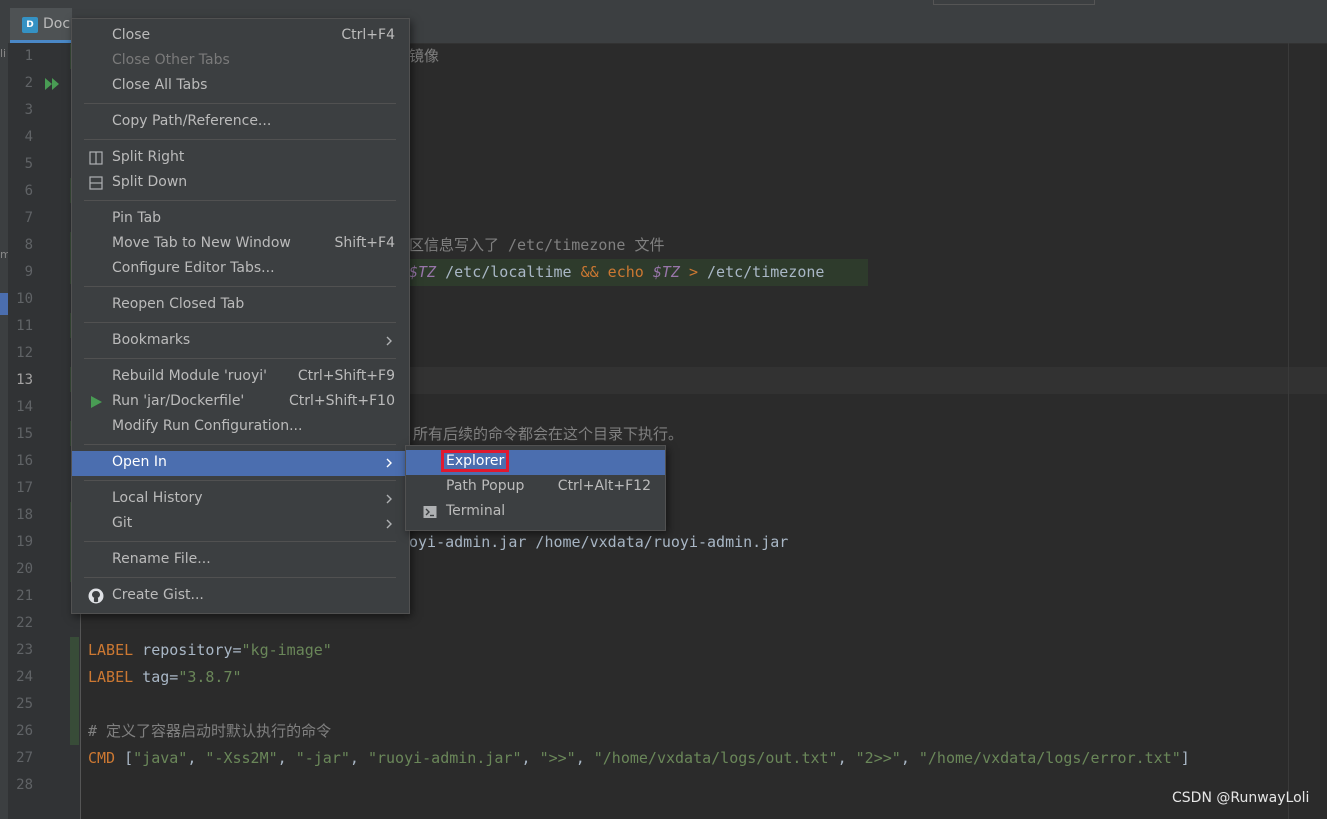 This screenshot has width=1327, height=819. I want to click on line-number: 9, so click(28, 272).